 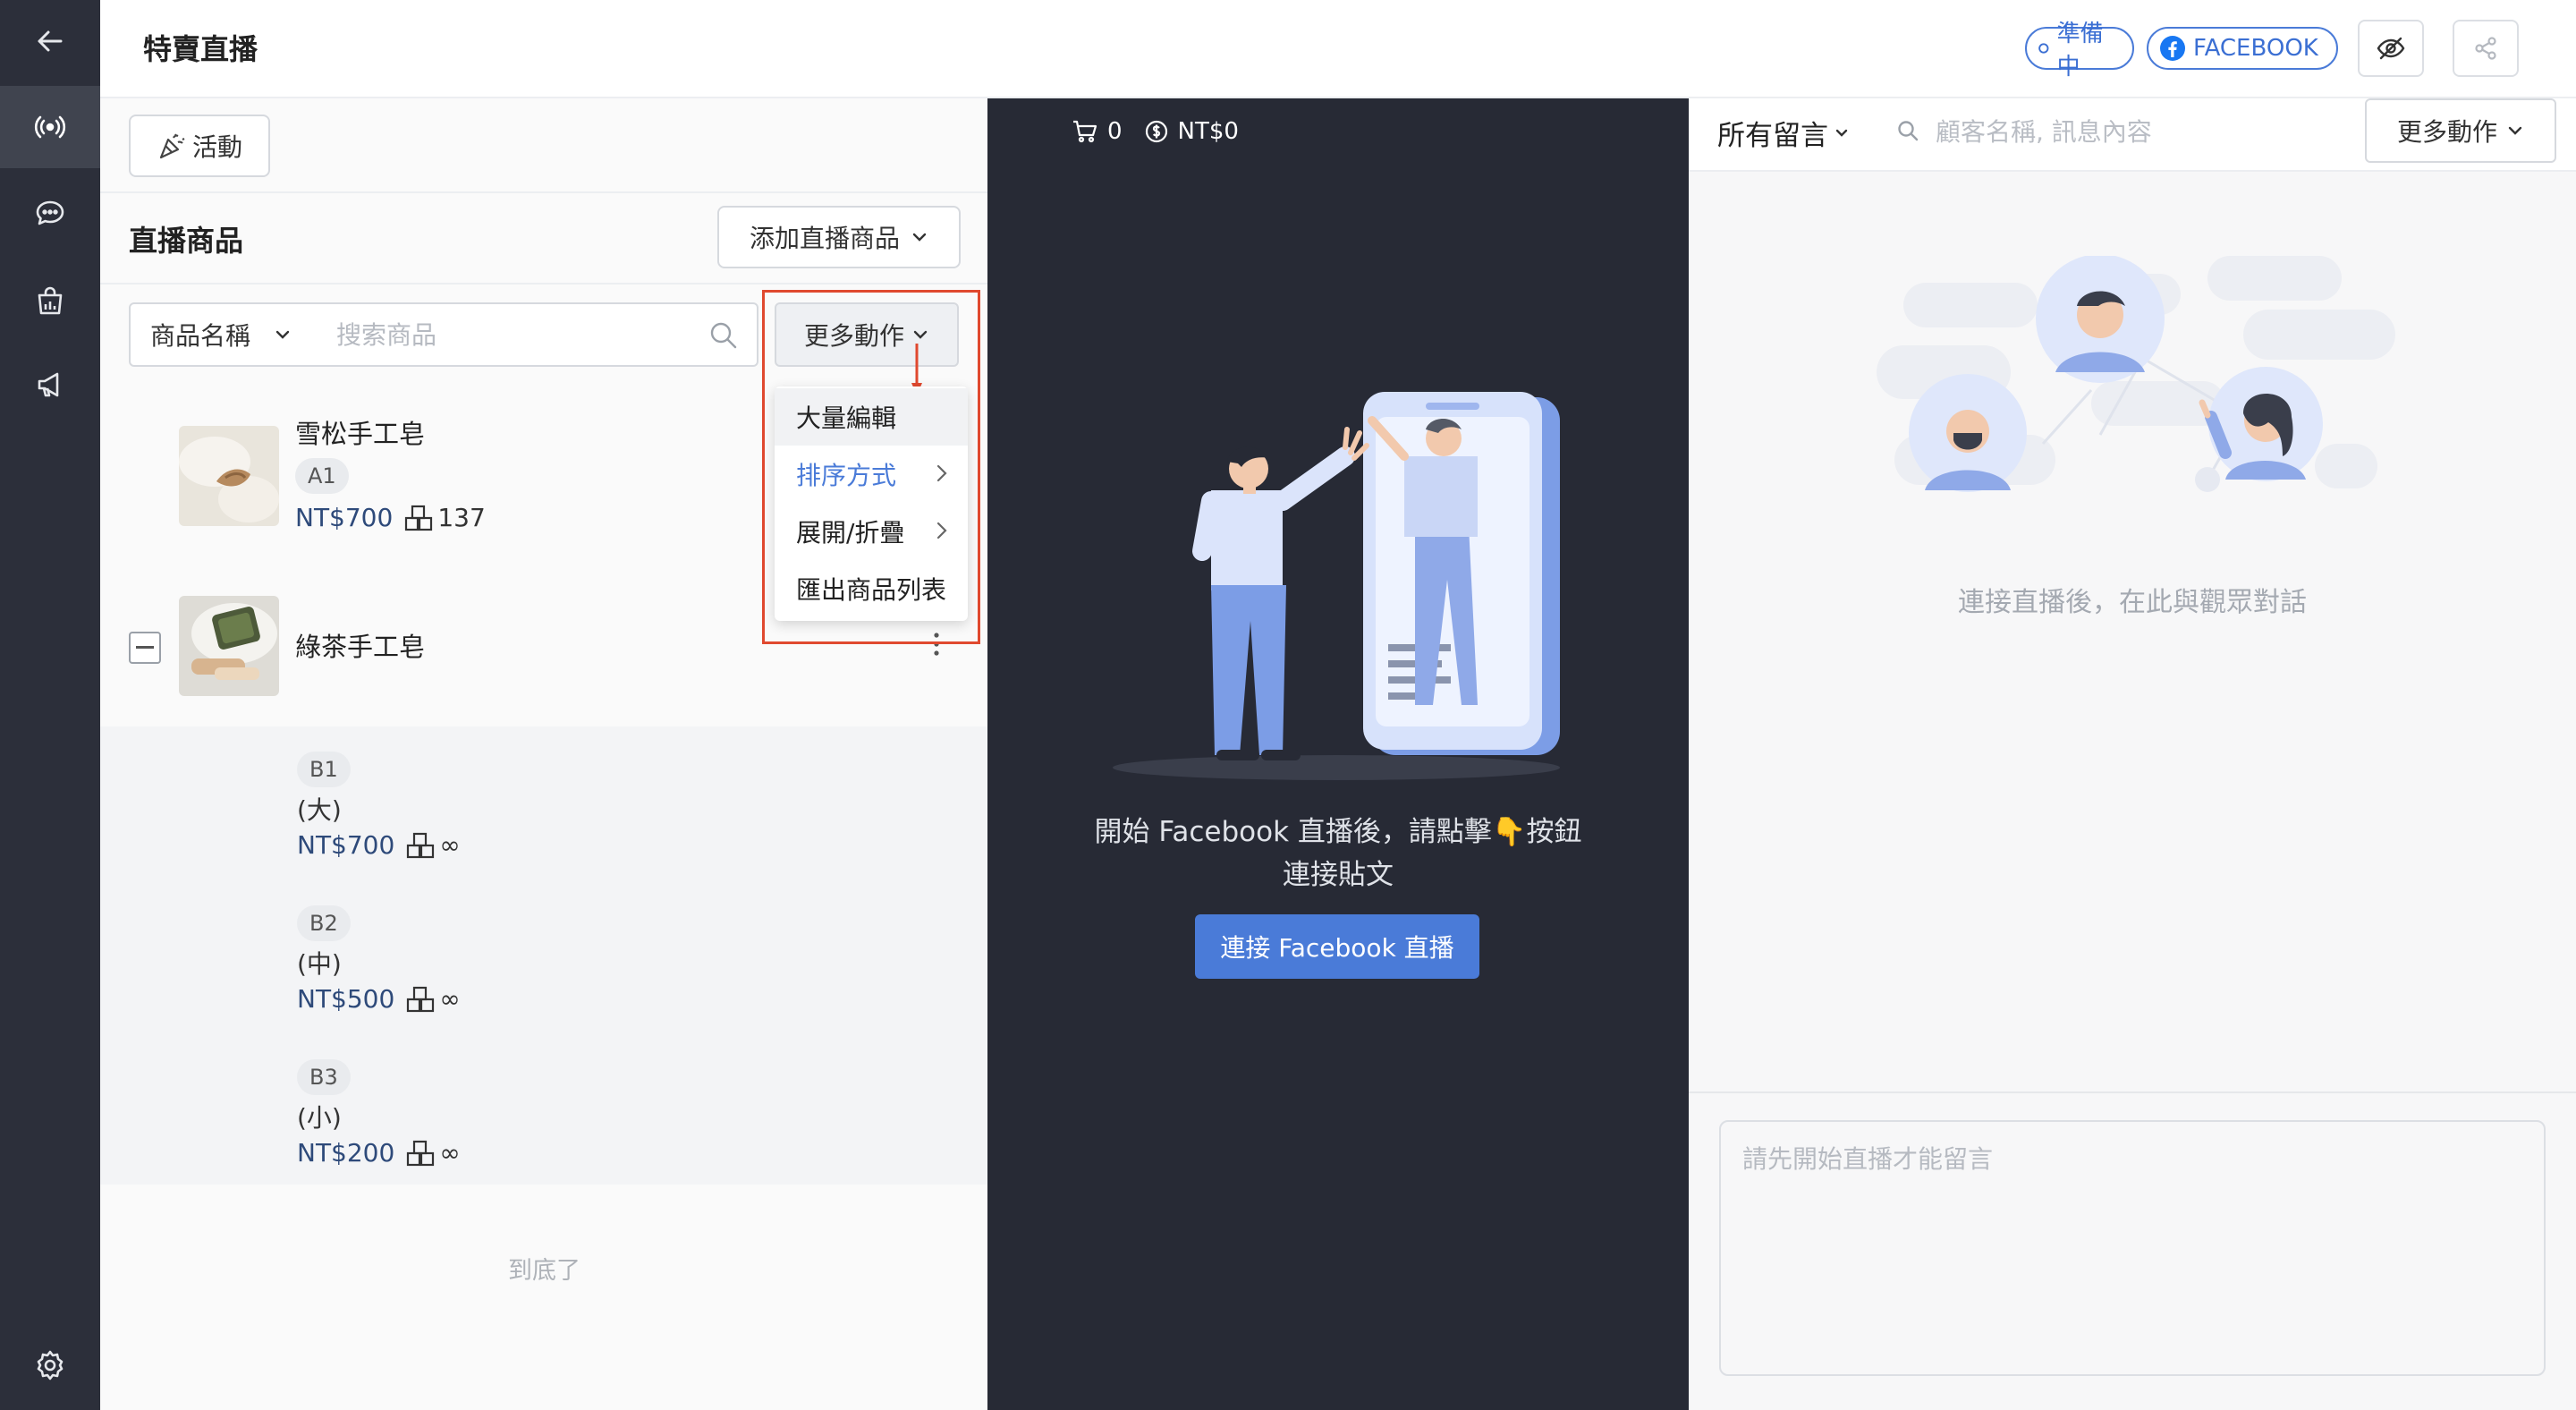 I want to click on status-badge-label: 準備中, so click(x=2080, y=51).